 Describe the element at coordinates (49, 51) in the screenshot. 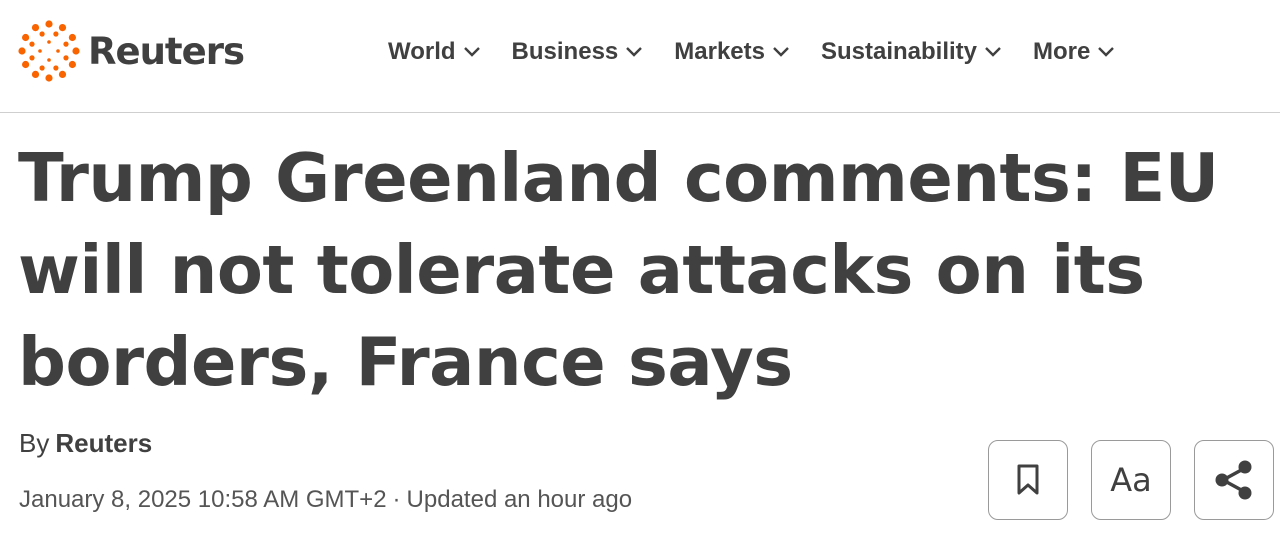

I see `reuters-logo-icon` at that location.